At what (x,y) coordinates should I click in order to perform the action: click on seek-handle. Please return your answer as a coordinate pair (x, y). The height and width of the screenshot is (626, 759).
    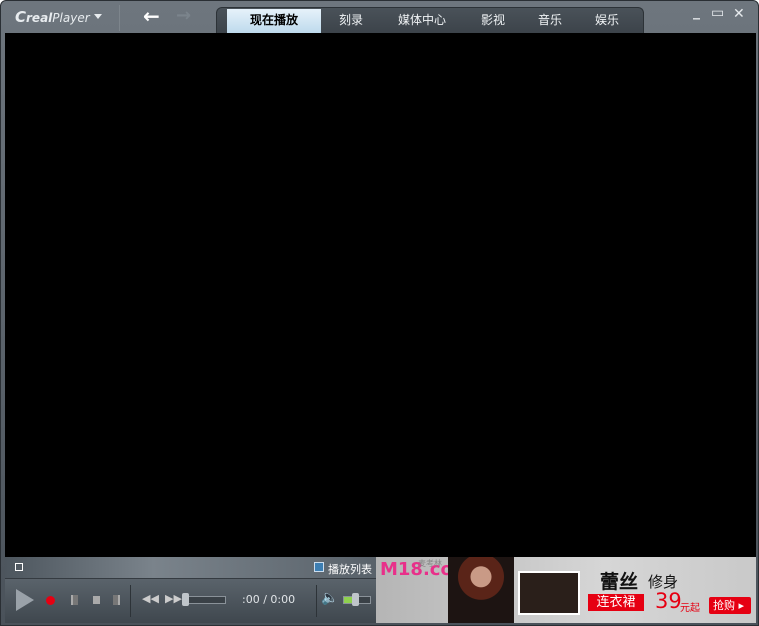
    Looking at the image, I should click on (185, 599).